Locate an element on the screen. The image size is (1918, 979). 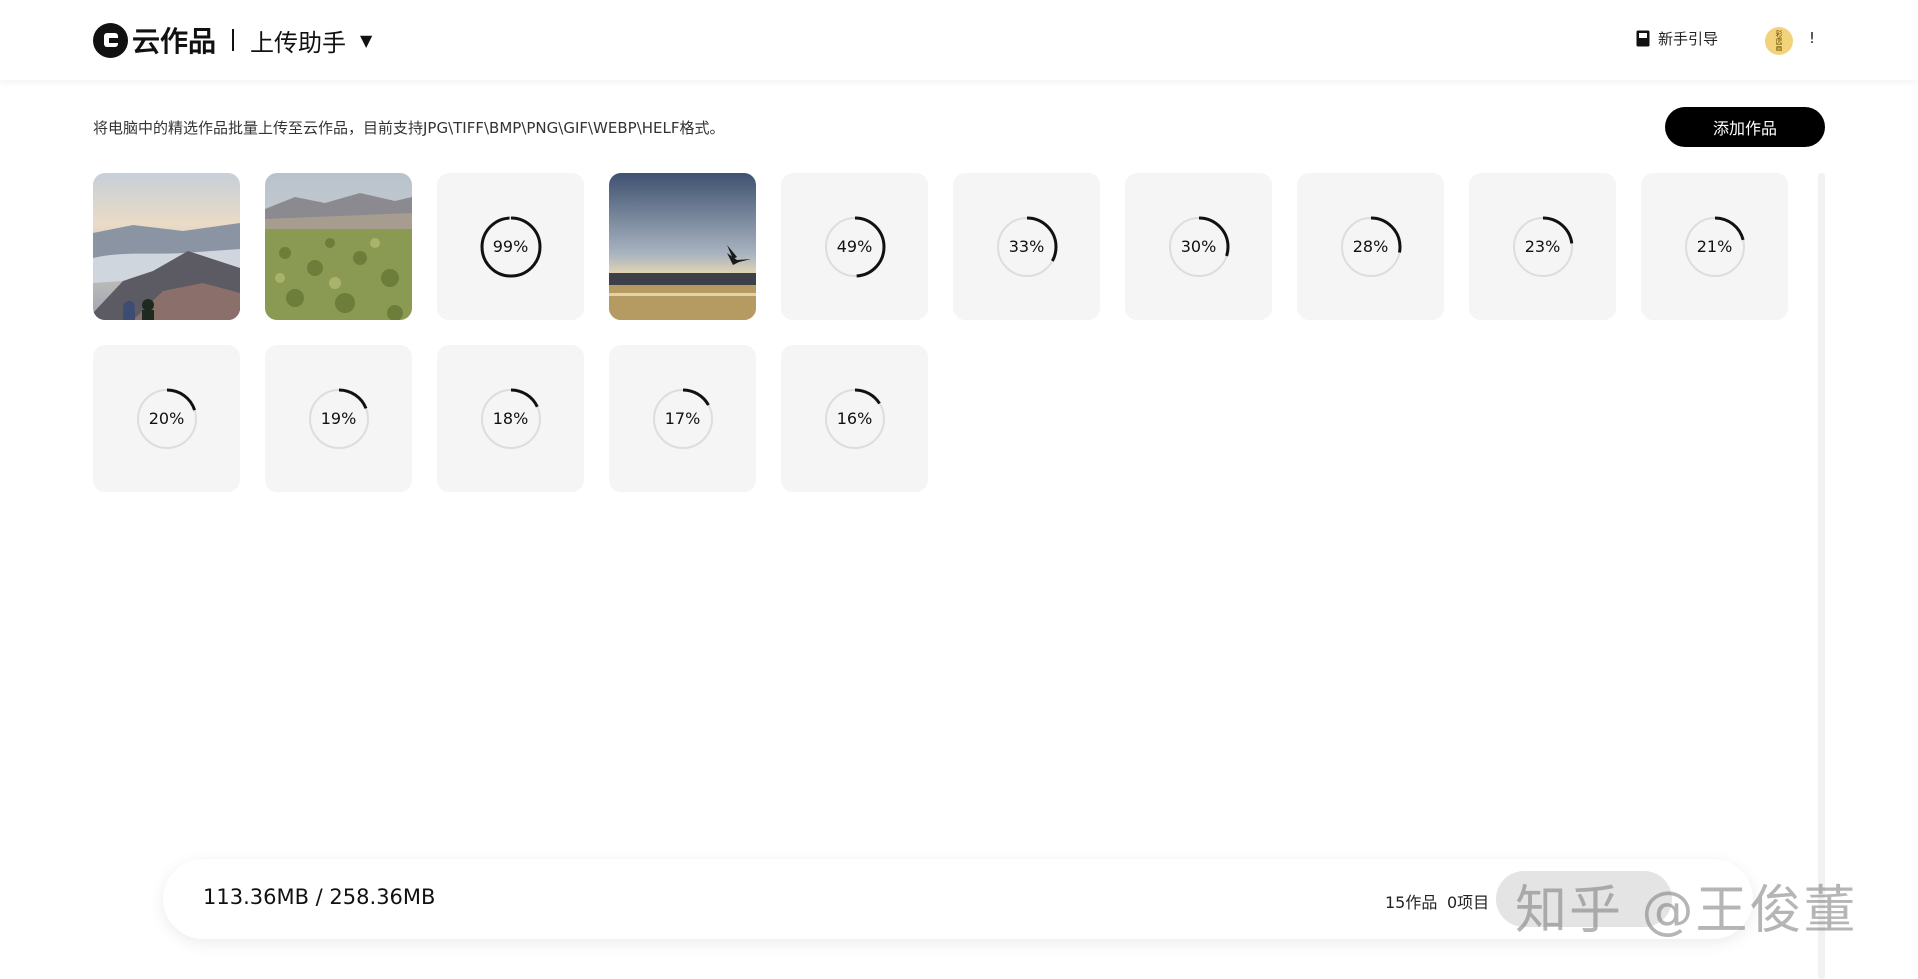
progress-percent: 21% is located at coordinates (1714, 246).